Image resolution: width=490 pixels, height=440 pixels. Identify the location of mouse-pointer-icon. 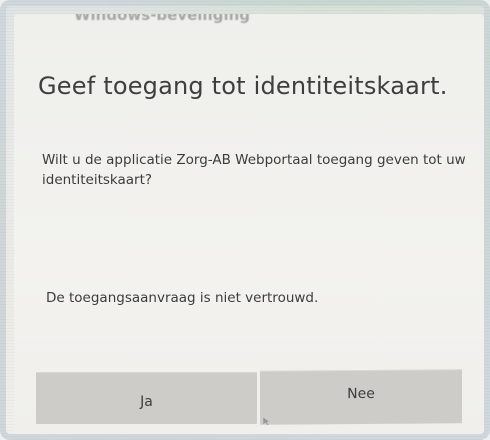
(266, 421).